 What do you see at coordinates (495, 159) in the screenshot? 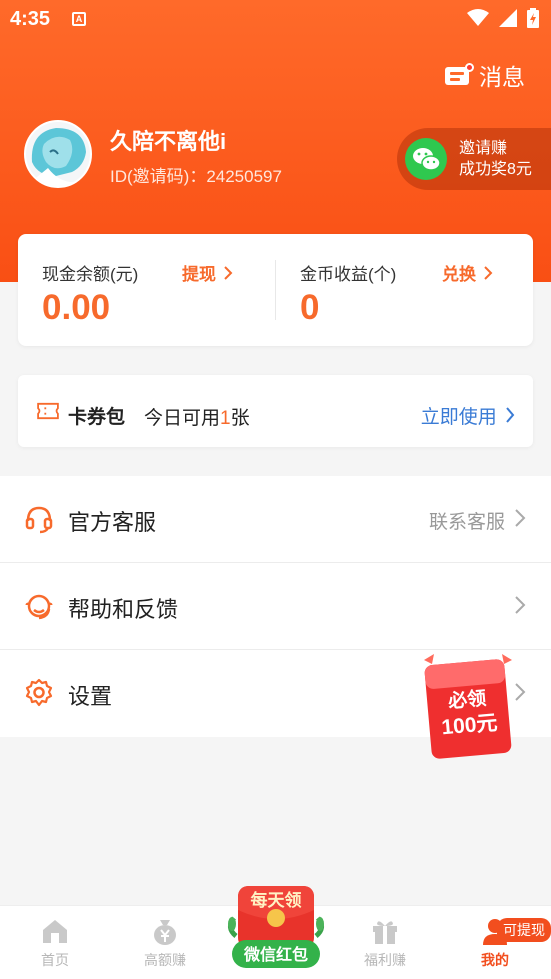
I see `invite-text: 邀请赚 成功奖8元` at bounding box center [495, 159].